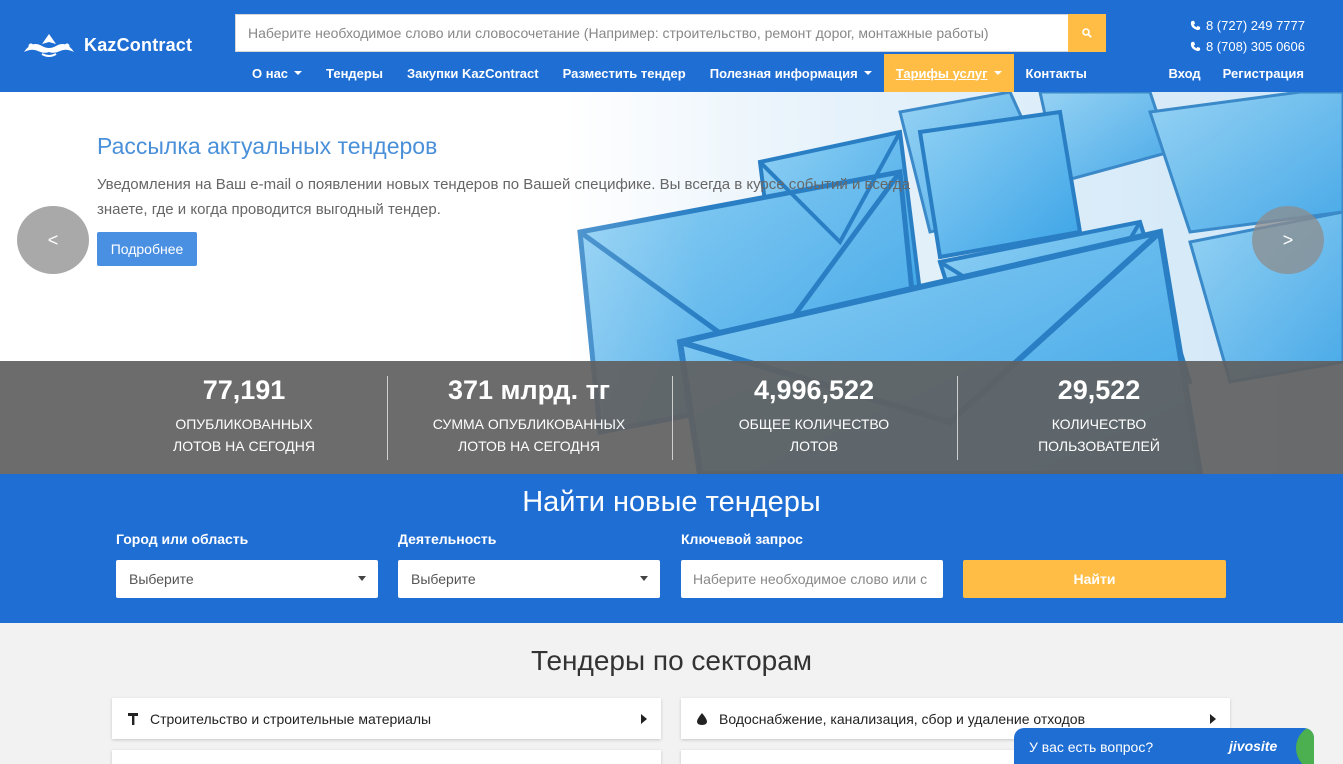  I want to click on nav-item-about: О нас, so click(277, 73).